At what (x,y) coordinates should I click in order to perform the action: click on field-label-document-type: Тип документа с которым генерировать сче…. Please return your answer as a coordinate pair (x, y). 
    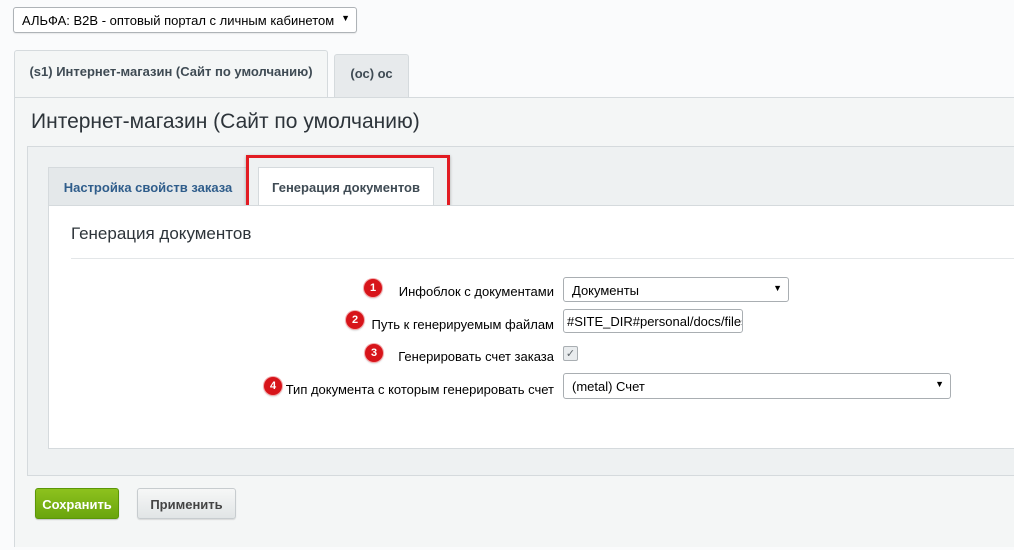
    Looking at the image, I should click on (419, 389).